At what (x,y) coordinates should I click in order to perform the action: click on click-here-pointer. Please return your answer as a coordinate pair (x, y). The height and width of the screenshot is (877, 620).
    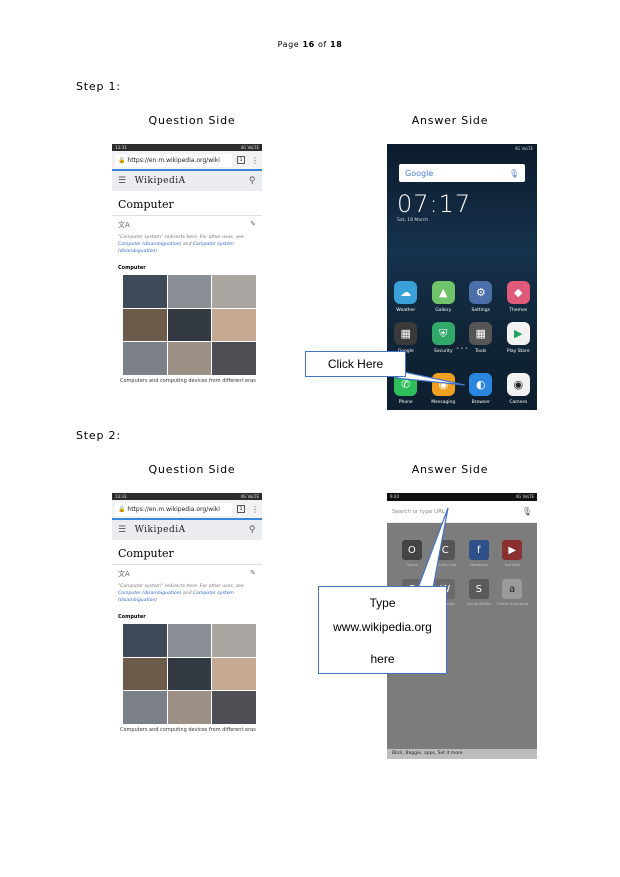
    Looking at the image, I should click on (430, 378).